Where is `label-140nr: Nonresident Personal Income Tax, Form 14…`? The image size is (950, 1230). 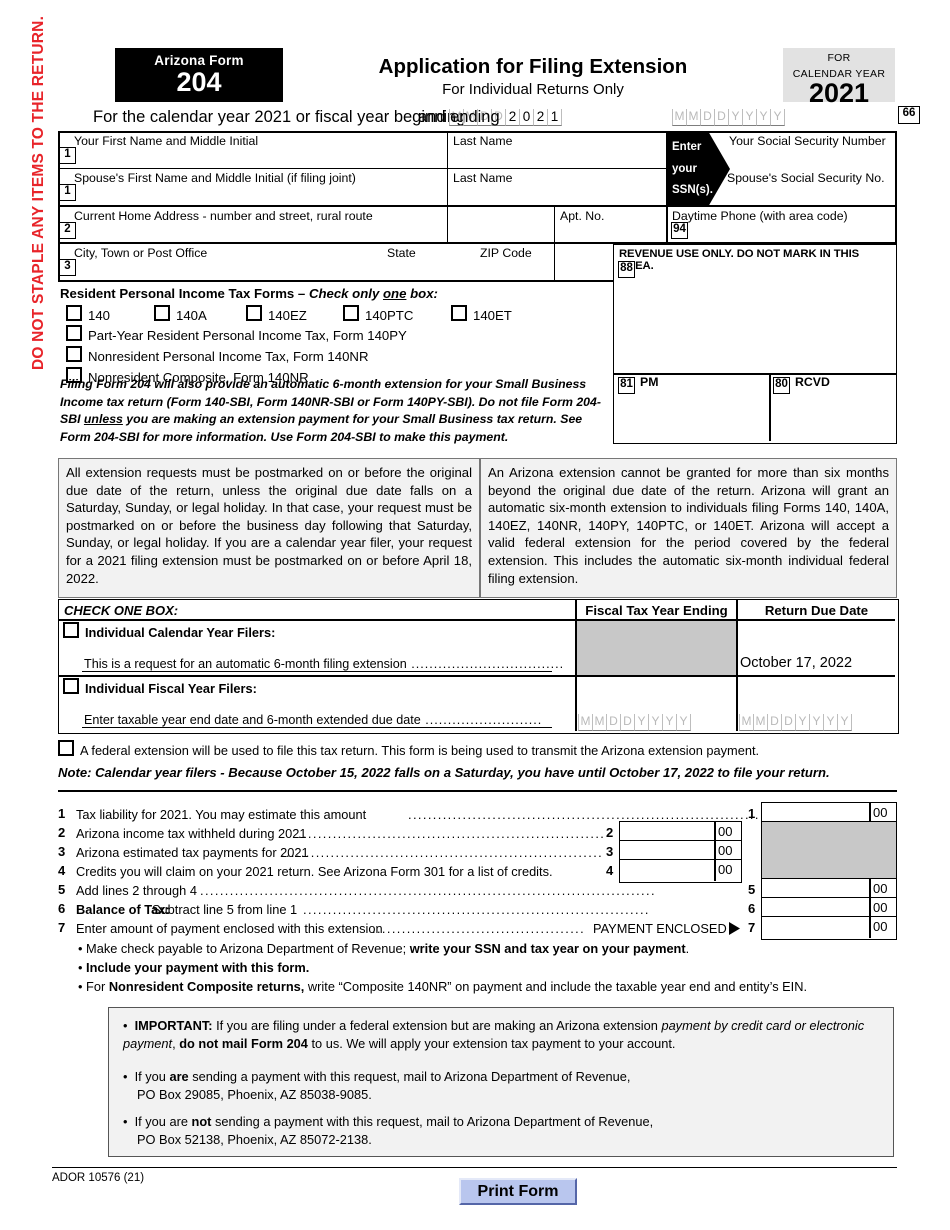 label-140nr: Nonresident Personal Income Tax, Form 14… is located at coordinates (228, 356).